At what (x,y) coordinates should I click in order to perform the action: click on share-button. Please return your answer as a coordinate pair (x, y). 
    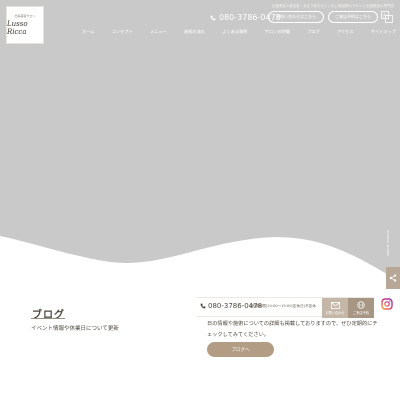
    Looking at the image, I should click on (393, 278).